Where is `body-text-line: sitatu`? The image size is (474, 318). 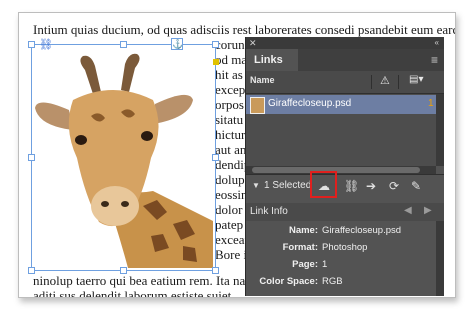
body-text-line: sitatu is located at coordinates (229, 119).